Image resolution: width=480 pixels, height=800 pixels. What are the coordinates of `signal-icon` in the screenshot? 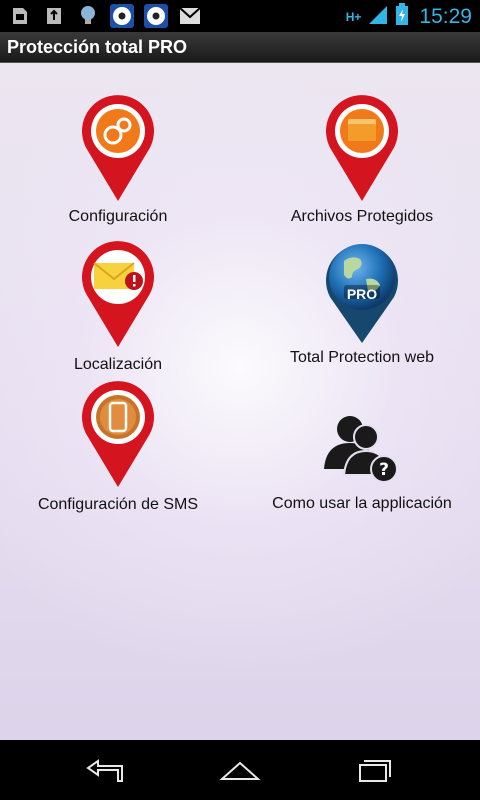 It's located at (378, 16).